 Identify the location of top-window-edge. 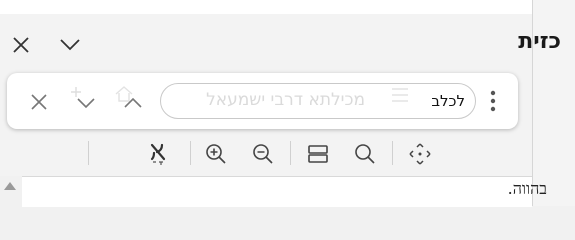
(266, 7).